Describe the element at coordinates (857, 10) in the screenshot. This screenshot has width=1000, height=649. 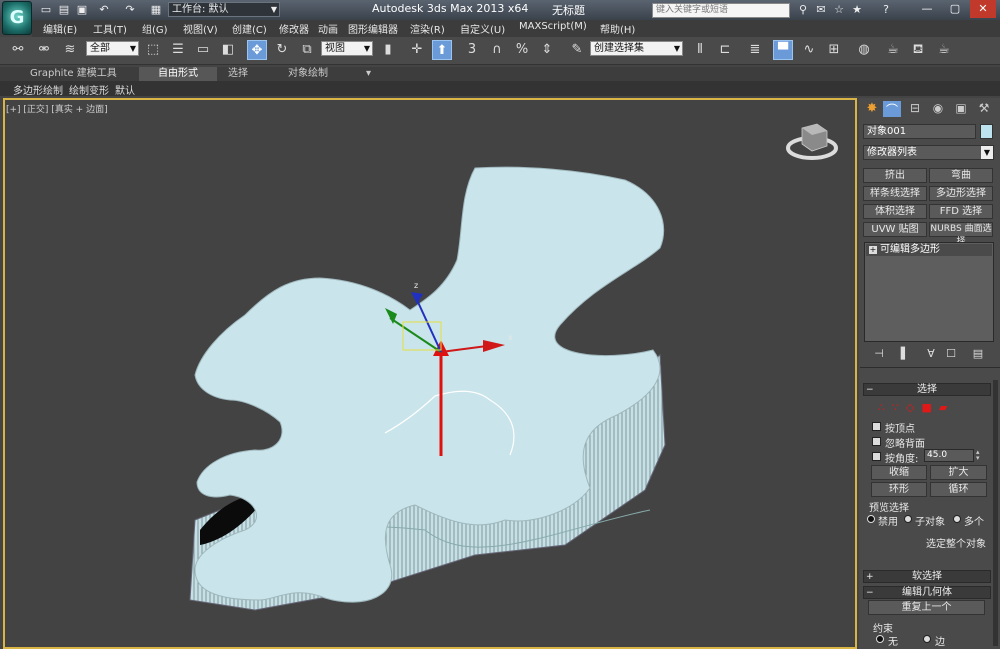
I see `favorites-icon: ★` at that location.